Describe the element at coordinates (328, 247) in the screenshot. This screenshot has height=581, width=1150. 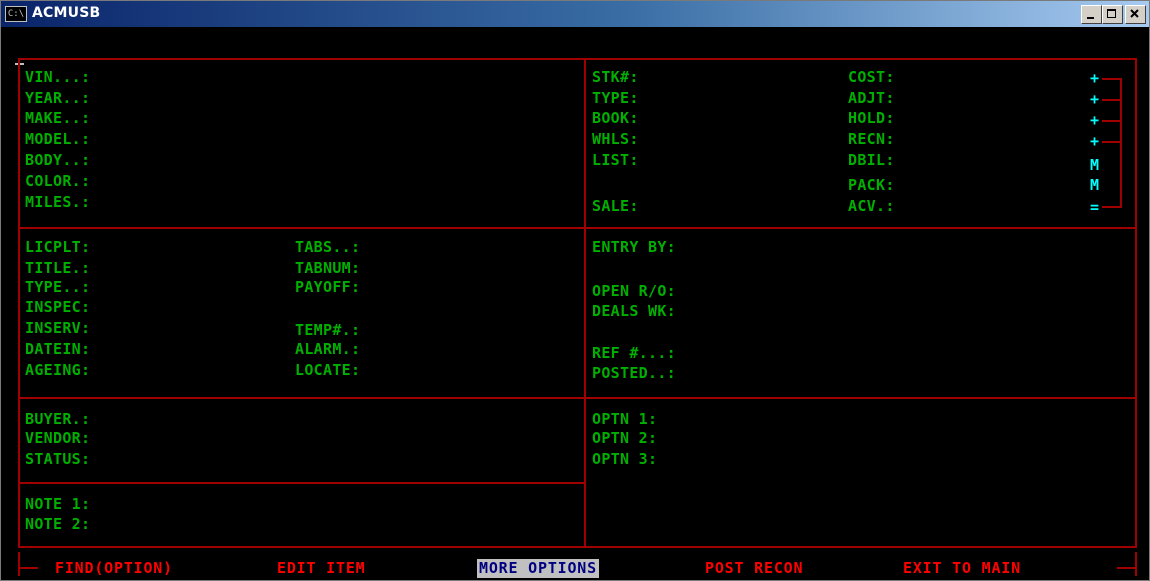
I see `tabs-label: TABS..:` at that location.